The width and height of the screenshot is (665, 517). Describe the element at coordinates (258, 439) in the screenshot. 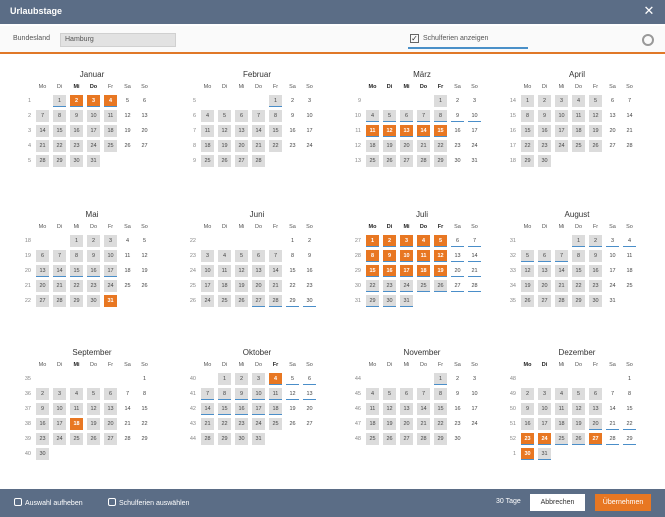

I see `day-cell: 31` at that location.